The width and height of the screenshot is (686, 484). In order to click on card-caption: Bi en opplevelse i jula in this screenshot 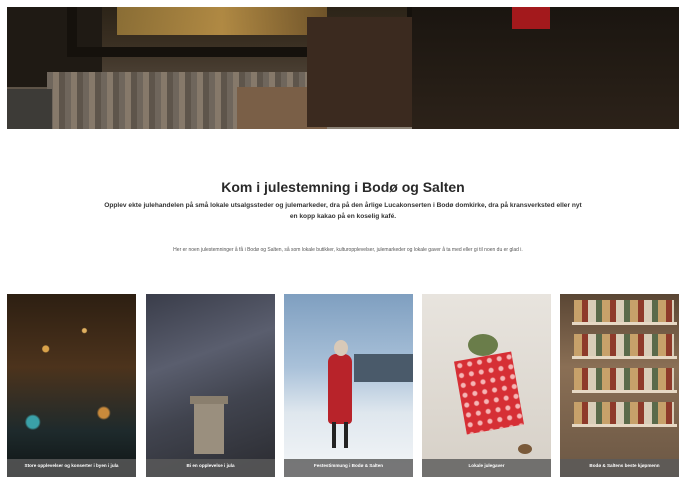, I will do `click(210, 468)`.